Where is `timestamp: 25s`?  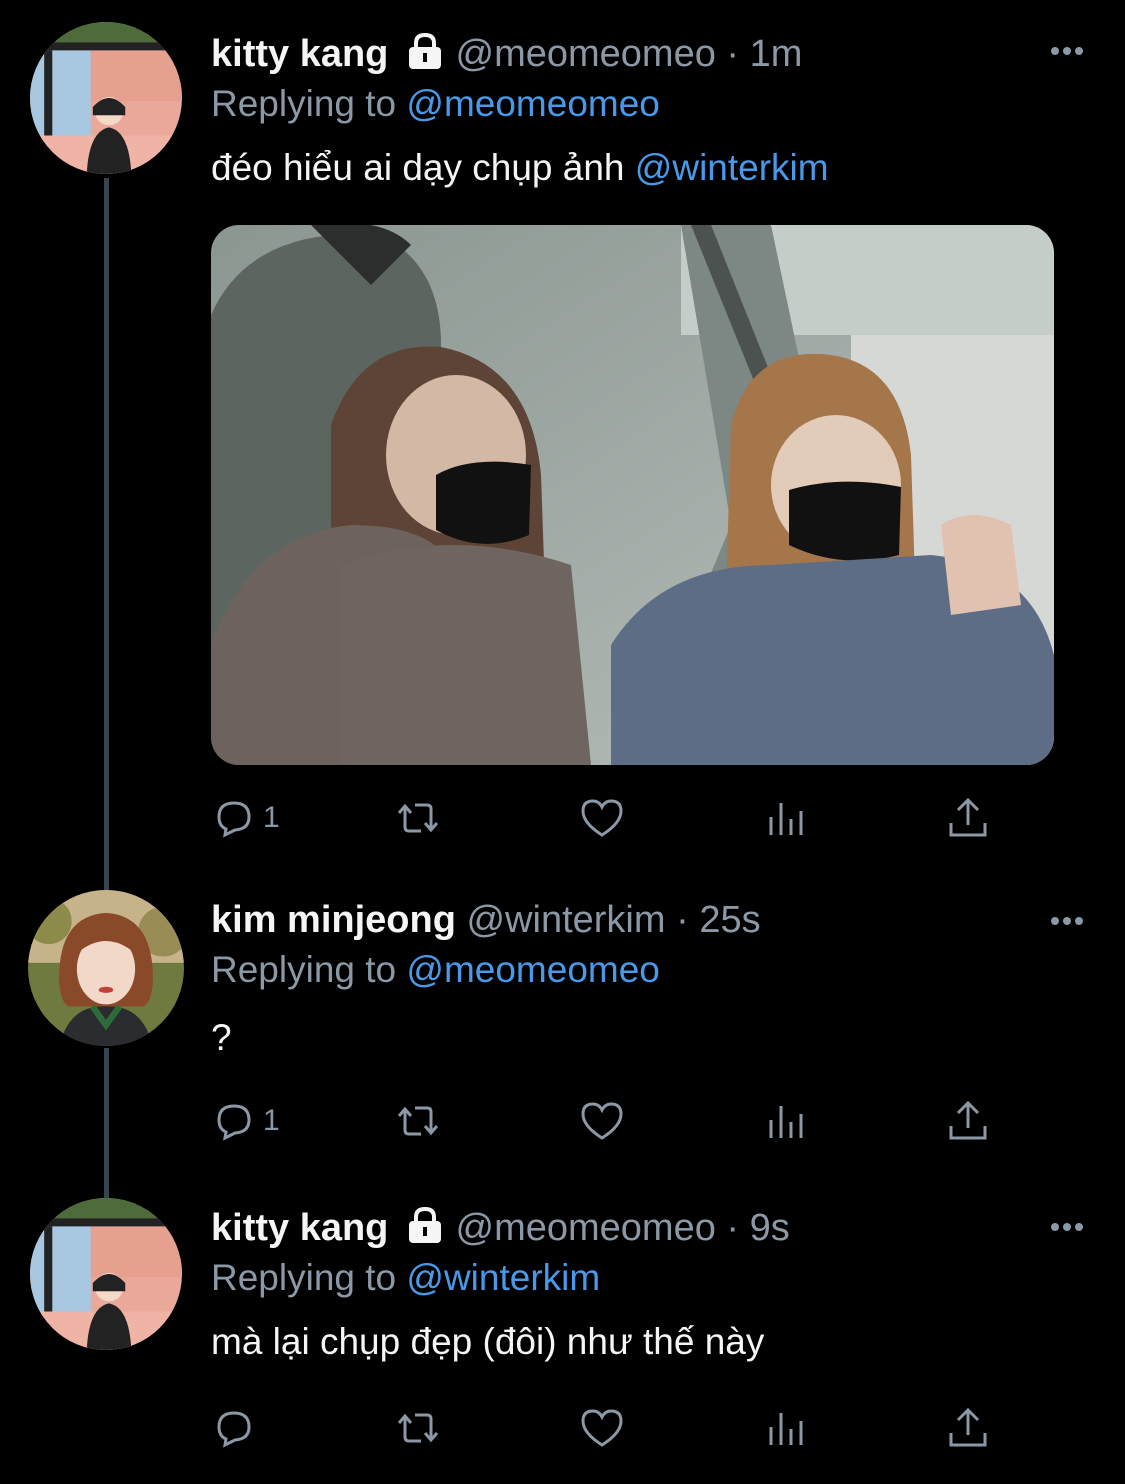
timestamp: 25s is located at coordinates (729, 920).